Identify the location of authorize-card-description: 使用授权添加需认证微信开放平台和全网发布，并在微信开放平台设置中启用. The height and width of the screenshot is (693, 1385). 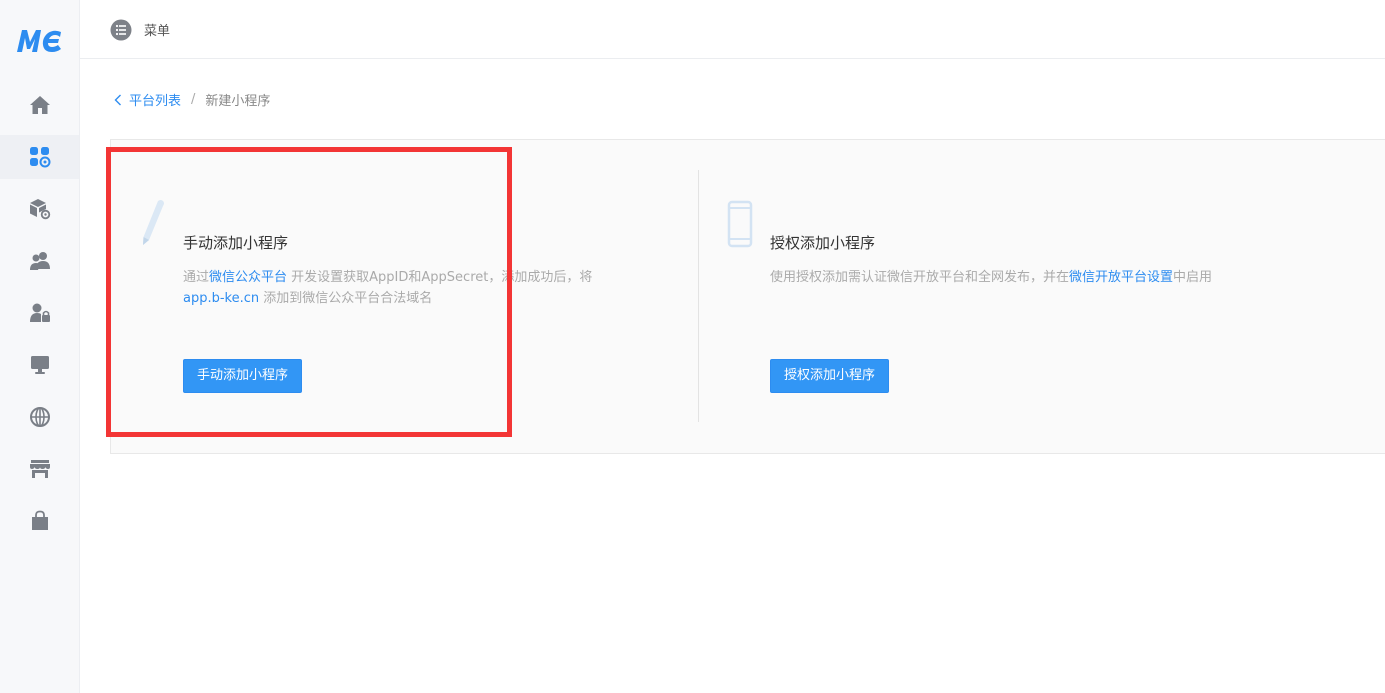
(1050, 277).